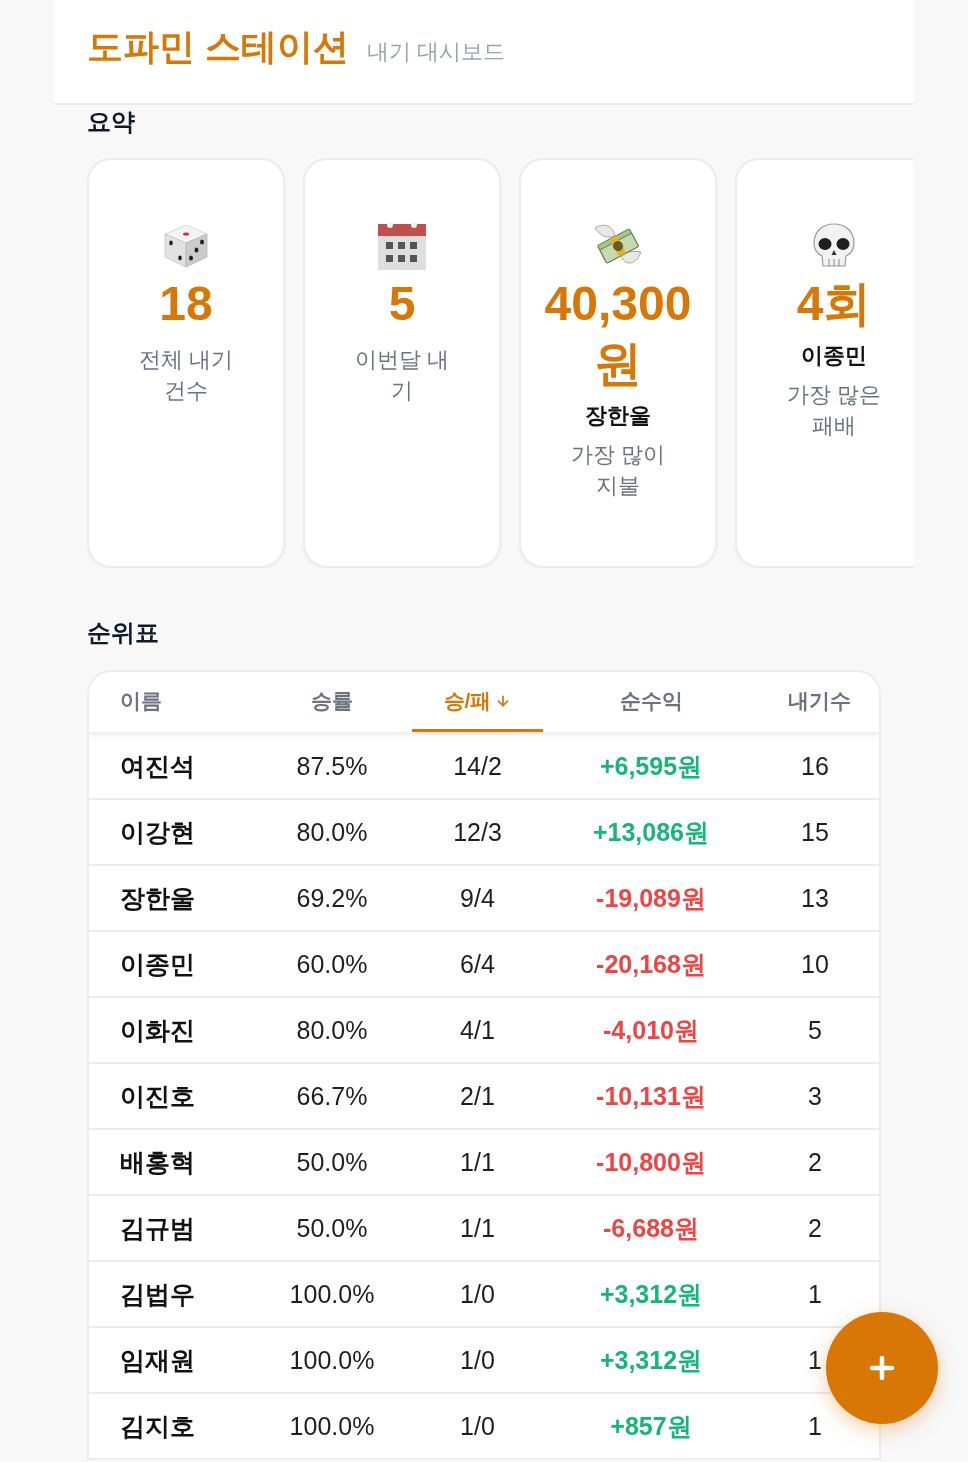 The height and width of the screenshot is (1462, 968). What do you see at coordinates (810, 304) in the screenshot?
I see `stat-value: 4` at bounding box center [810, 304].